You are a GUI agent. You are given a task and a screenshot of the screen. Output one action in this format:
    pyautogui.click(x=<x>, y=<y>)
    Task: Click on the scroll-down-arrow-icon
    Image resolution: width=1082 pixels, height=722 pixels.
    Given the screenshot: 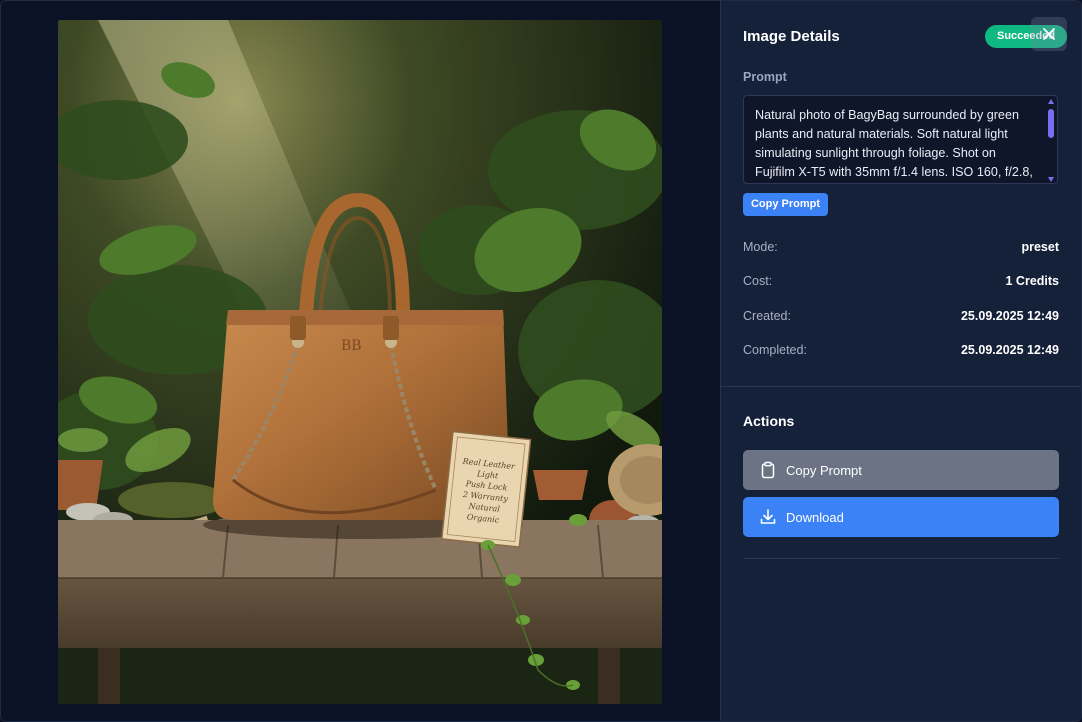 What is the action you would take?
    pyautogui.click(x=1051, y=179)
    